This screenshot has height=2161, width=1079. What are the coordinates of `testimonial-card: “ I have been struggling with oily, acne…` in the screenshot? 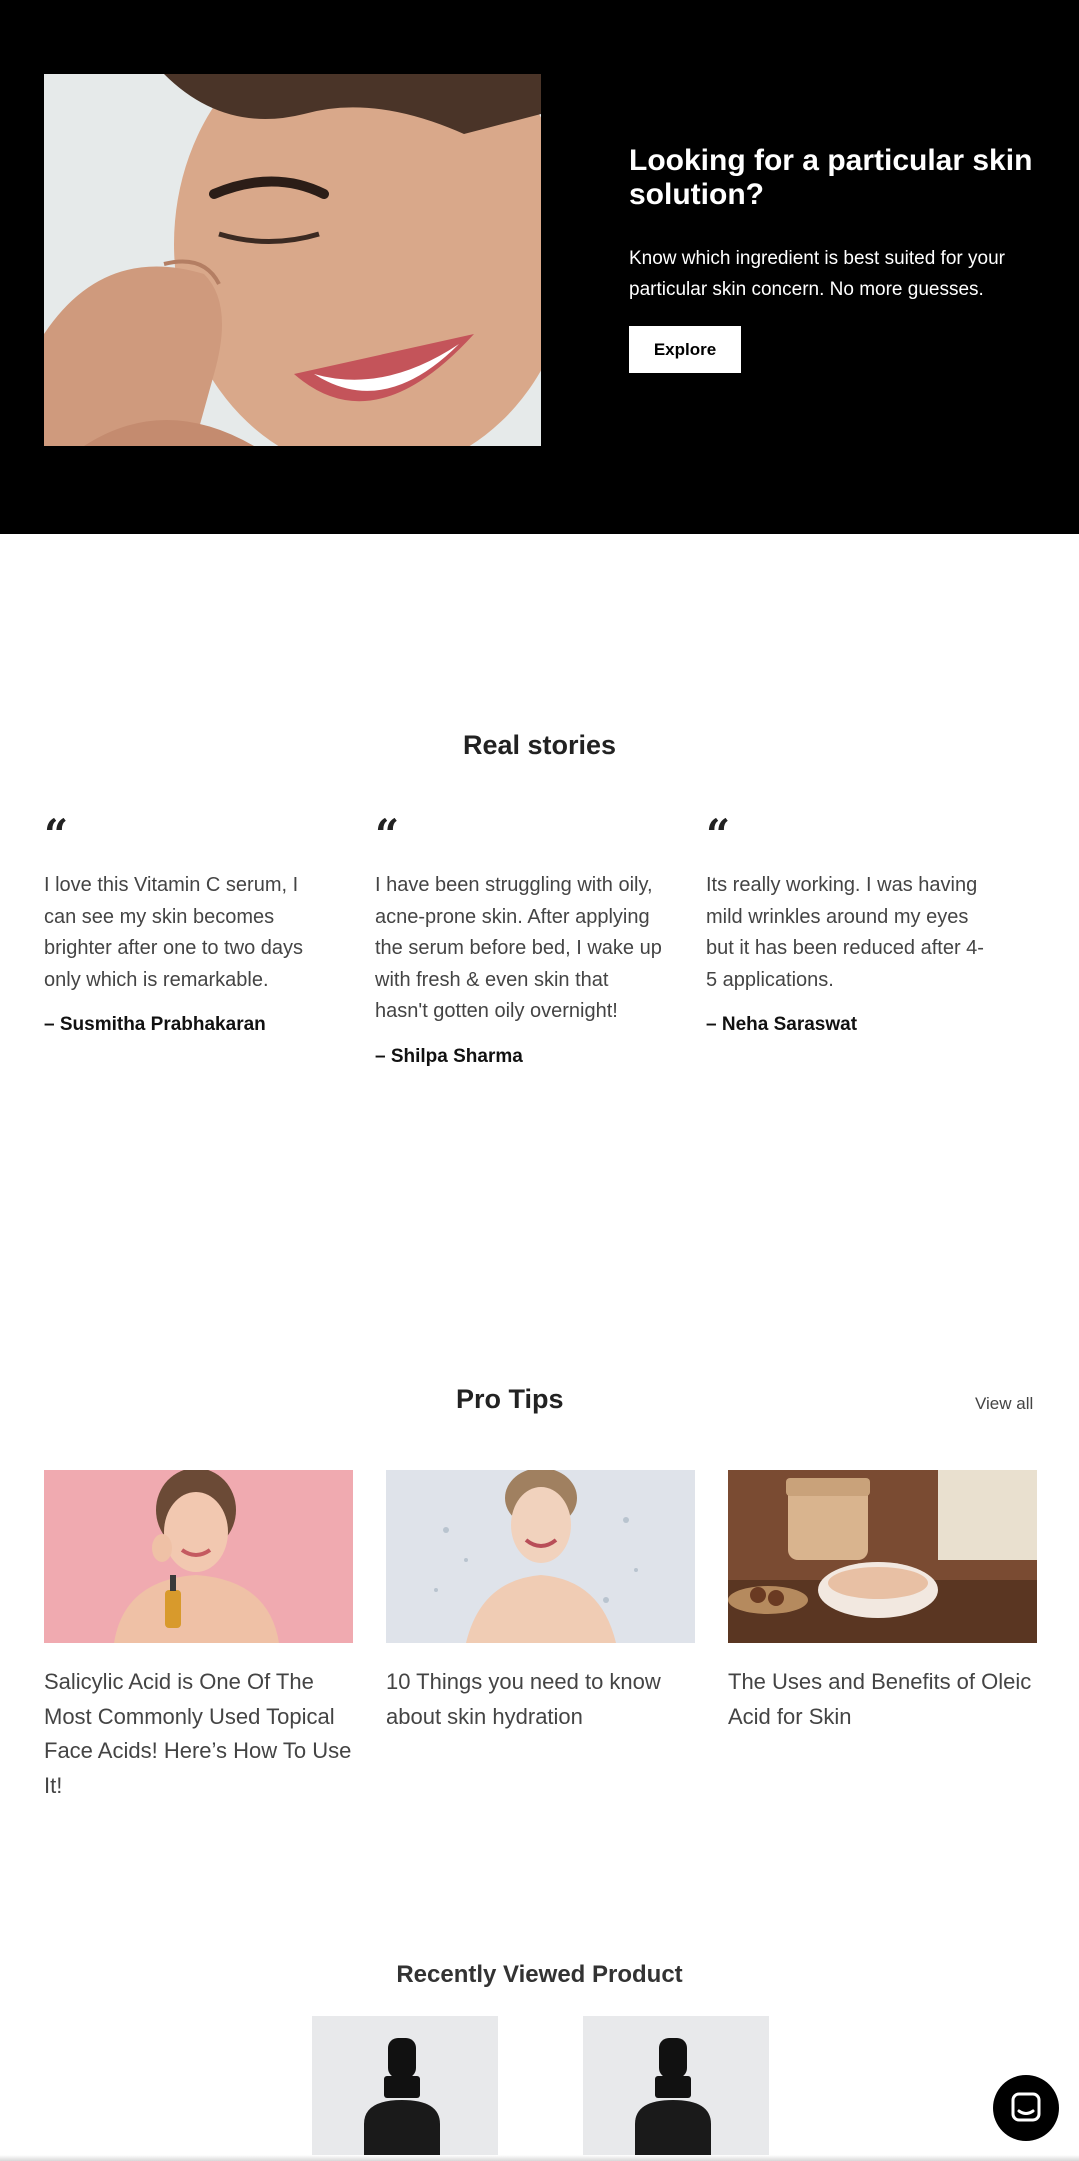 It's located at (520, 939).